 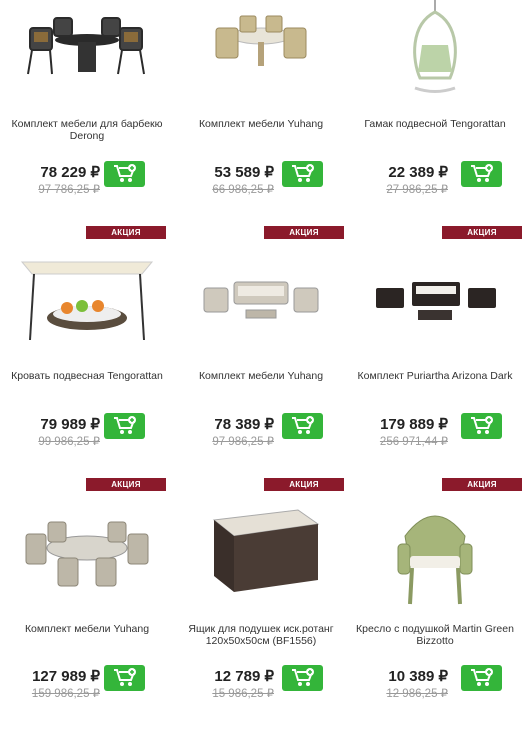 I want to click on product-price: 79 989 ₽, so click(x=70, y=424).